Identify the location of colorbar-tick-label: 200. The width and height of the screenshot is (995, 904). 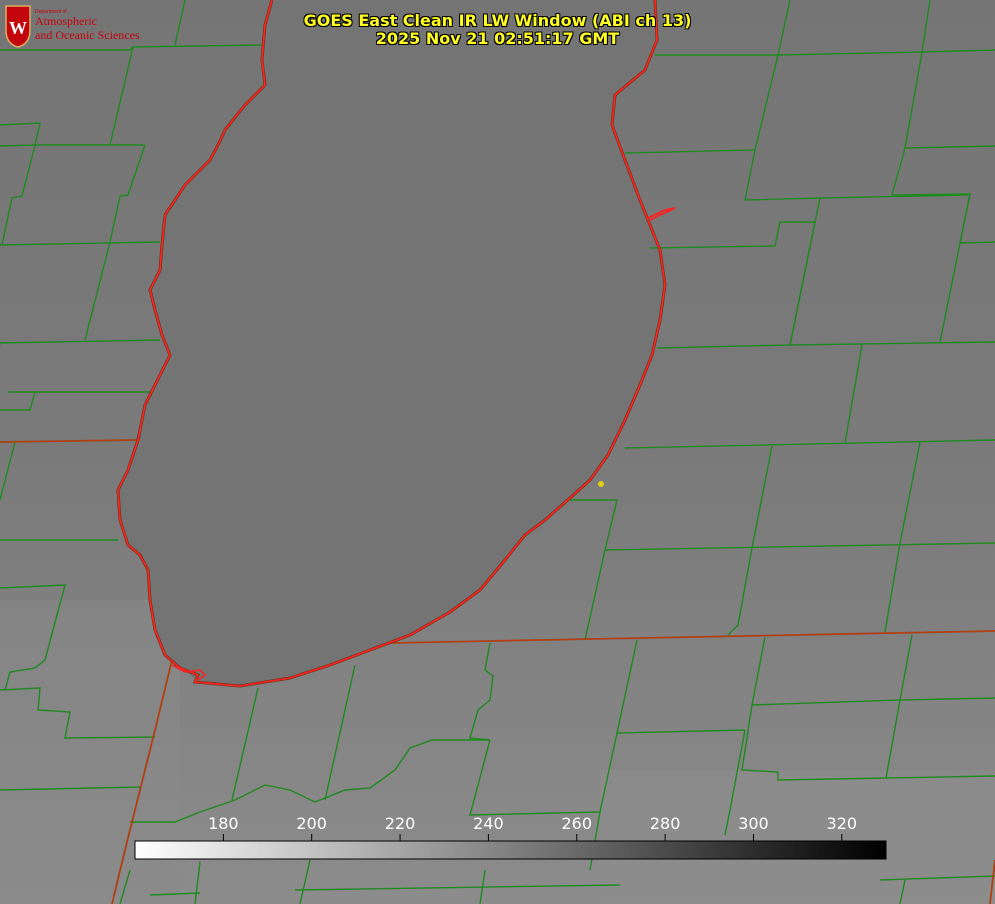
(311, 823).